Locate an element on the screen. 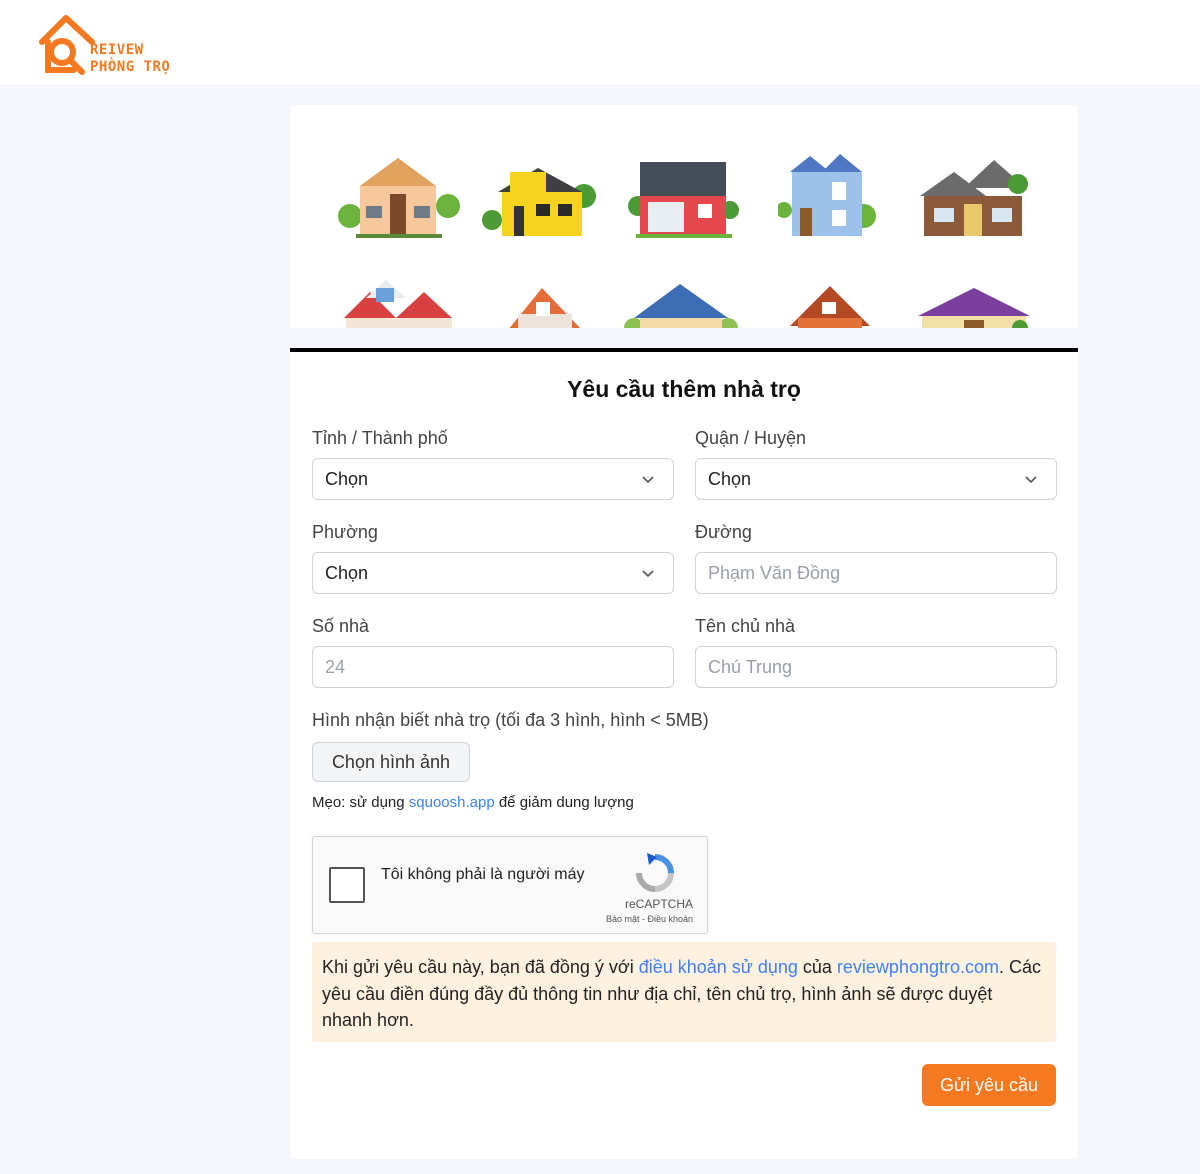 This screenshot has width=1200, height=1174. province-select: Chọn is located at coordinates (493, 479).